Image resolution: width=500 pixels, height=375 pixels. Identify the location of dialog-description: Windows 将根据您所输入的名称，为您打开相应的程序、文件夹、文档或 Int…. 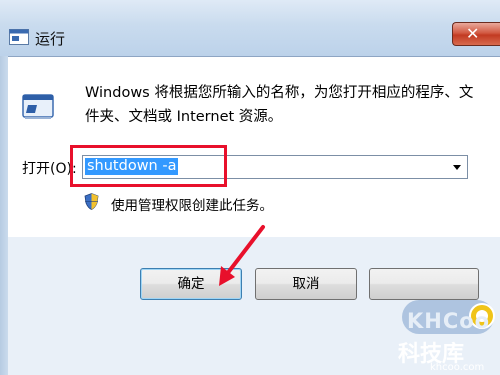
(279, 105).